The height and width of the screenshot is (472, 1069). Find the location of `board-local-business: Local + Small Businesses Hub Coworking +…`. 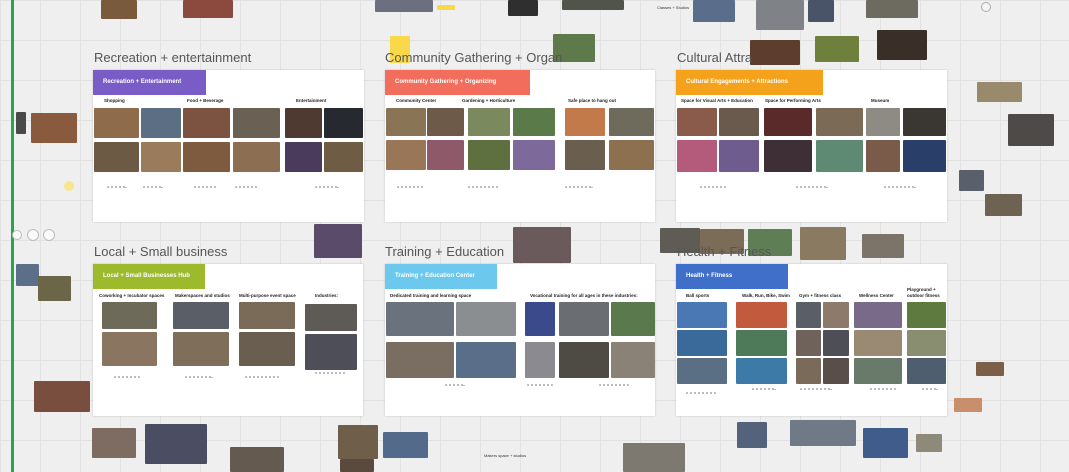

board-local-business: Local + Small Businesses Hub Coworking +… is located at coordinates (228, 340).